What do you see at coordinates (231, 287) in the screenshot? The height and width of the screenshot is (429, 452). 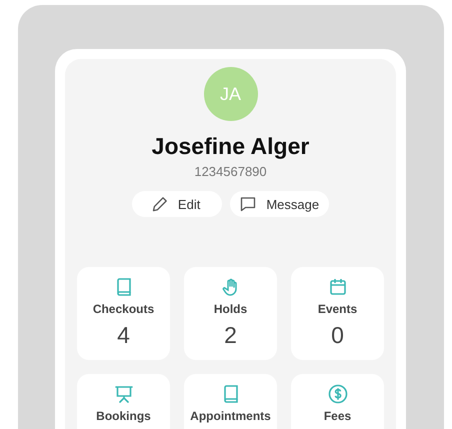 I see `hand-icon` at bounding box center [231, 287].